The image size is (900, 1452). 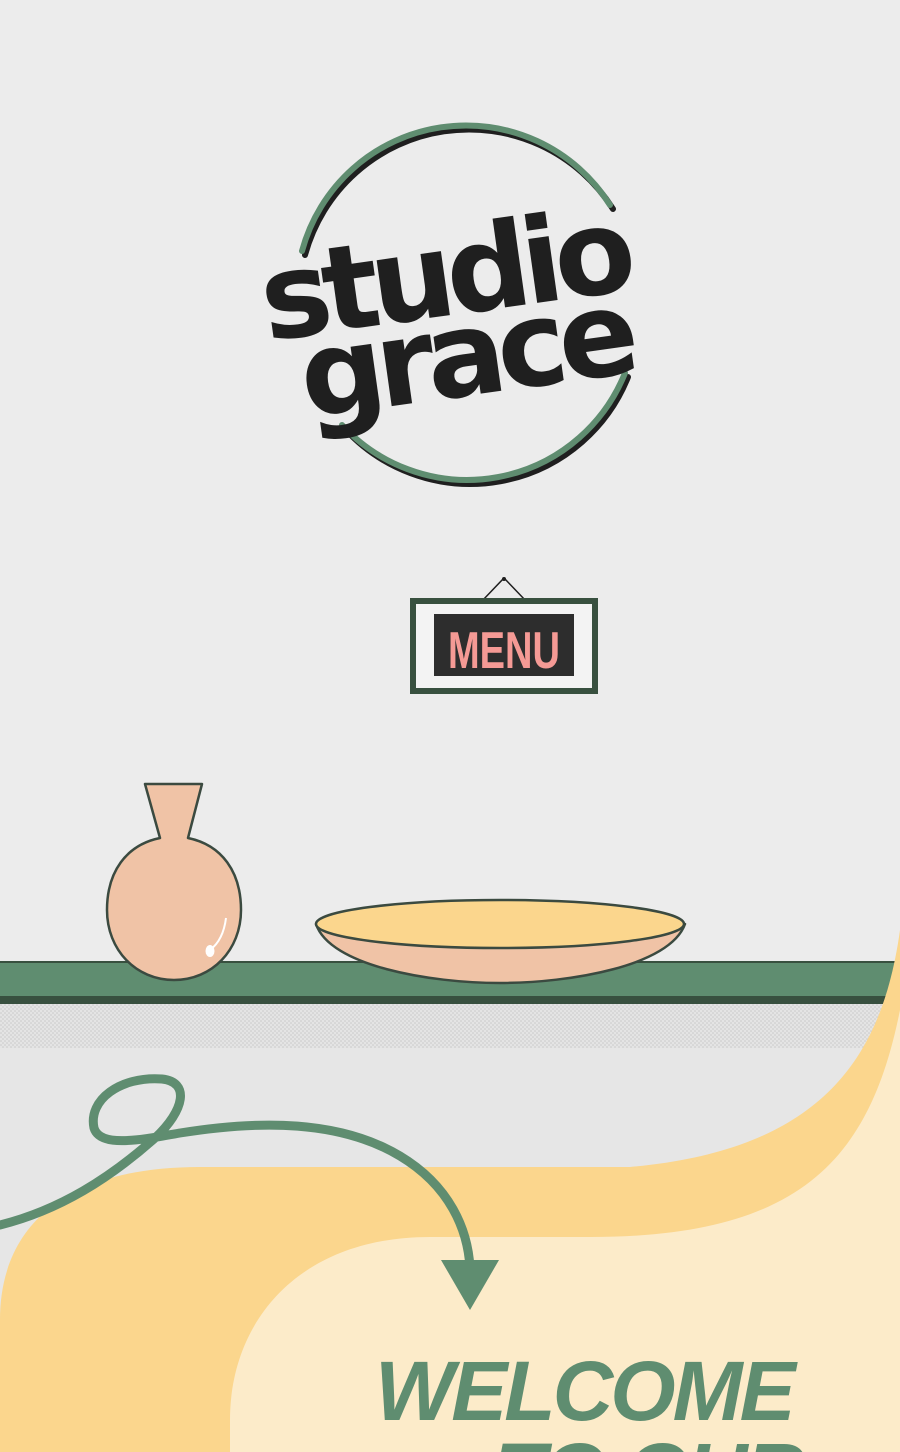 I want to click on welcome-line-1: WELCOME, so click(x=585, y=1391).